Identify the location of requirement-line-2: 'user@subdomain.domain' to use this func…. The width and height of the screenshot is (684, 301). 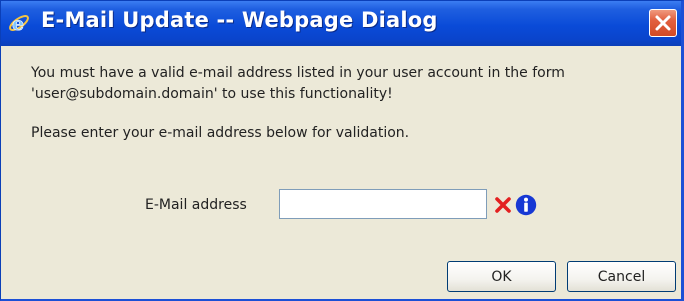
(212, 94).